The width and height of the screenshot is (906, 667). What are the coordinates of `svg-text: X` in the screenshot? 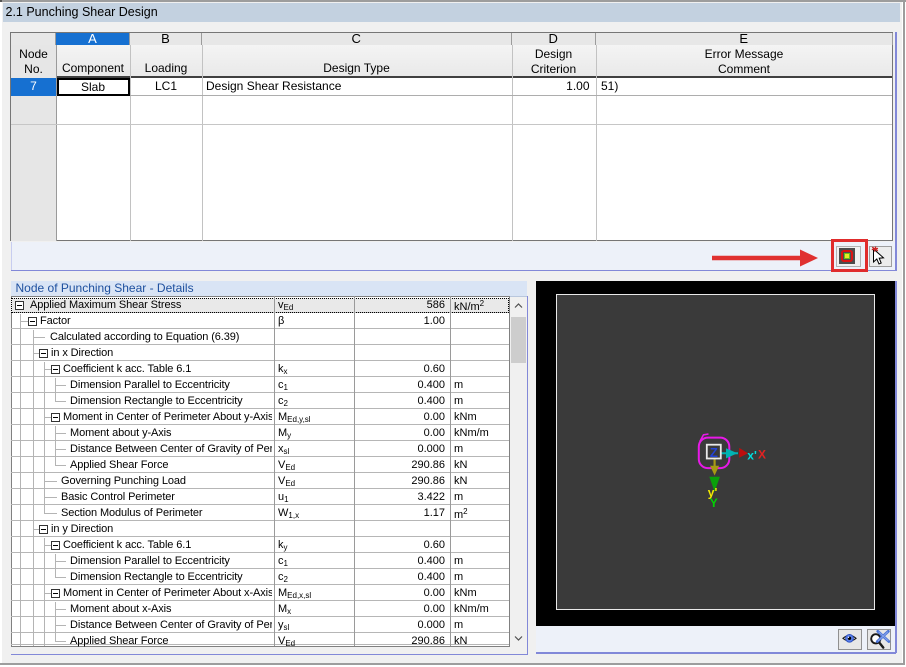 It's located at (762, 455).